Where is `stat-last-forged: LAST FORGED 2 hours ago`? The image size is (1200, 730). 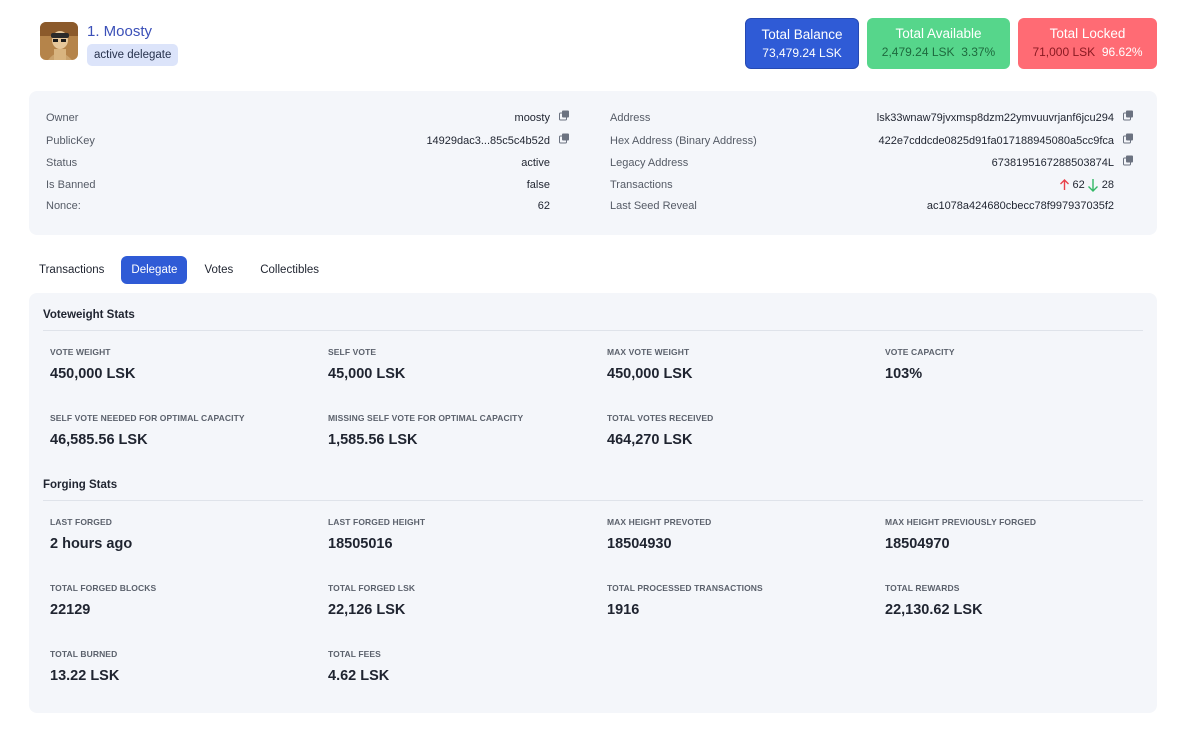
stat-last-forged: LAST FORGED 2 hours ago is located at coordinates (185, 535).